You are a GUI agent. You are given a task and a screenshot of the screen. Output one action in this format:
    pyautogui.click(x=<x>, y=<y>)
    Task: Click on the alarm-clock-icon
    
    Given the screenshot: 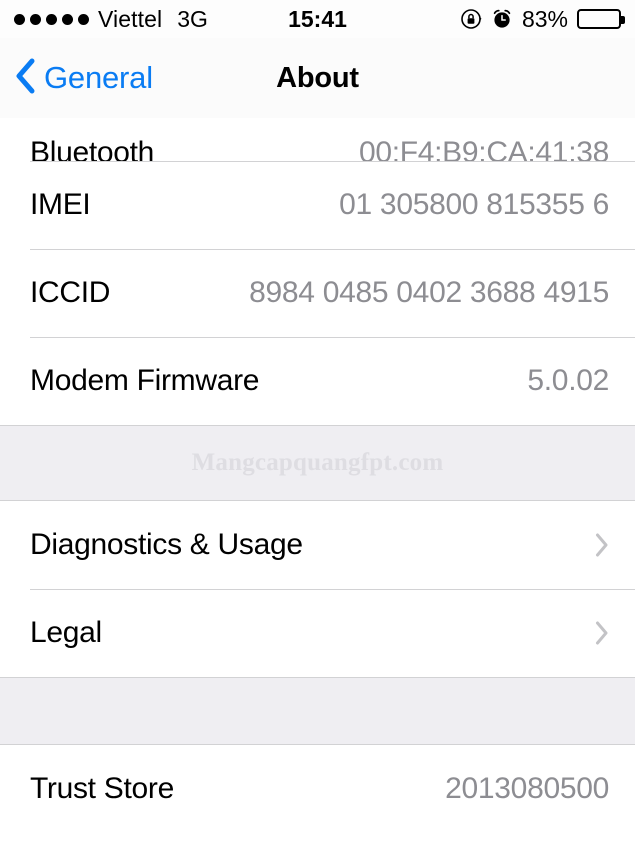 What is the action you would take?
    pyautogui.click(x=502, y=19)
    